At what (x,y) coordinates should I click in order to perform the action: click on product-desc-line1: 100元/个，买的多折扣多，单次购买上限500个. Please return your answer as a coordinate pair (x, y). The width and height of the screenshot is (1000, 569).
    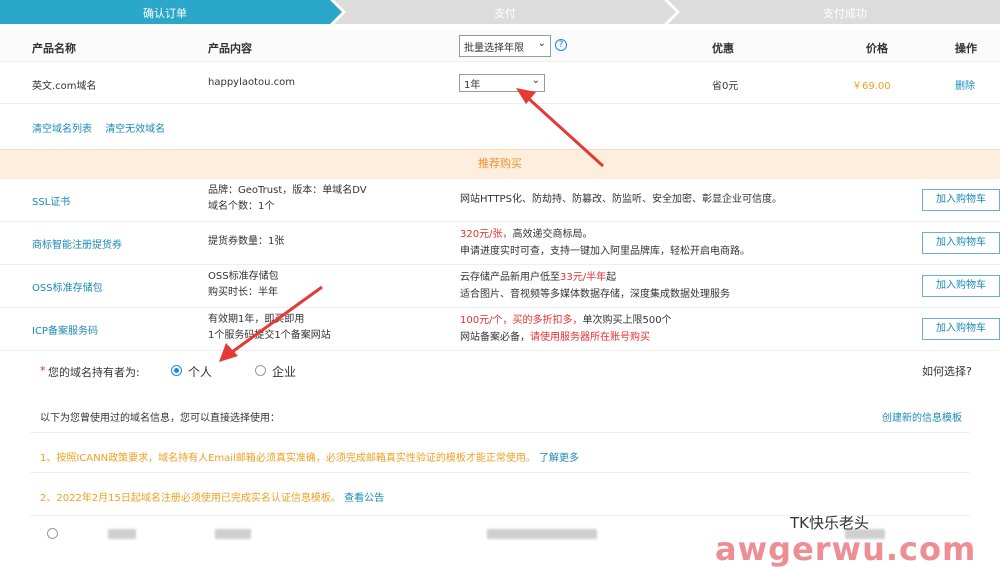
    Looking at the image, I should click on (566, 320).